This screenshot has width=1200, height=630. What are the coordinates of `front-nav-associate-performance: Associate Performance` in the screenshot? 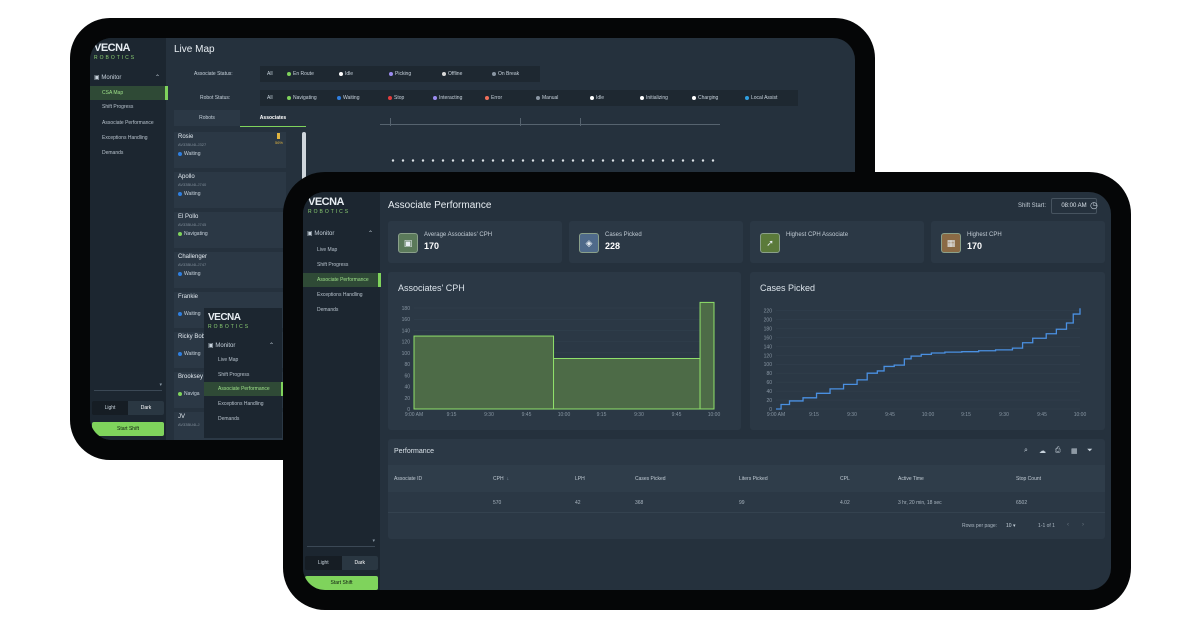 It's located at (342, 280).